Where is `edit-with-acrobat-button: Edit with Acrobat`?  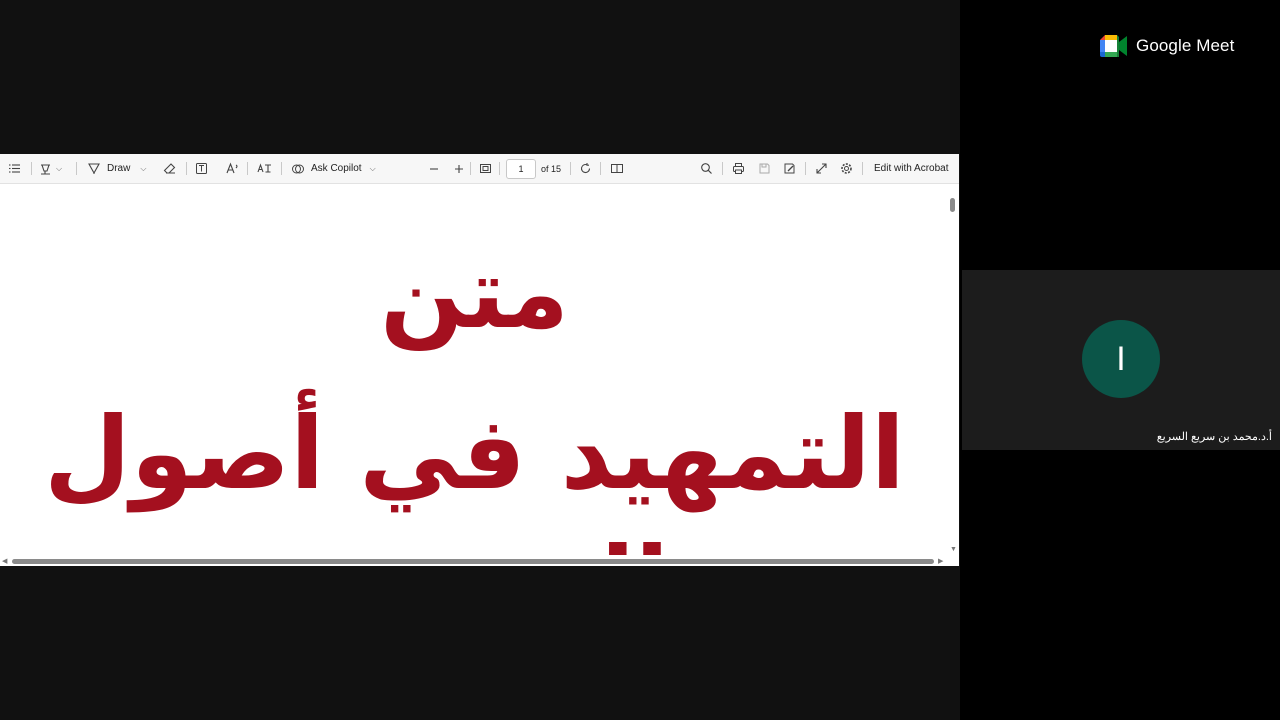 edit-with-acrobat-button: Edit with Acrobat is located at coordinates (911, 168).